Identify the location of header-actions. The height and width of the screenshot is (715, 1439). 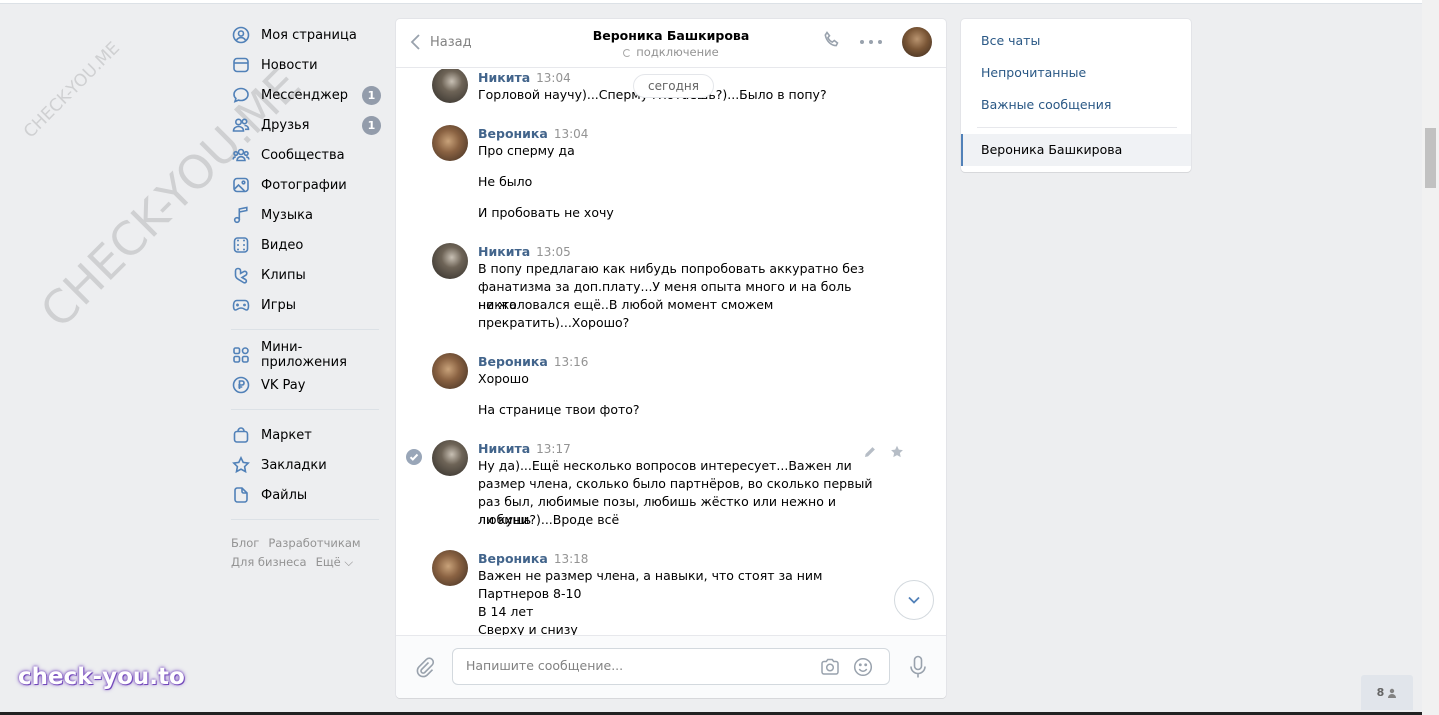
(877, 42).